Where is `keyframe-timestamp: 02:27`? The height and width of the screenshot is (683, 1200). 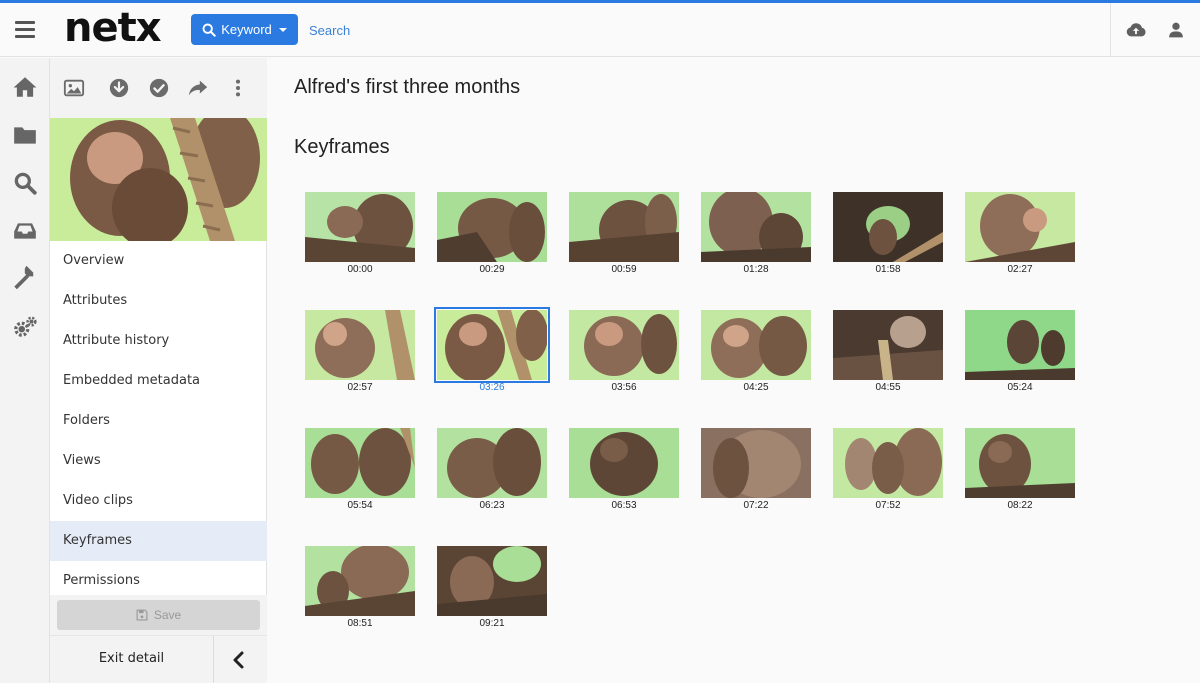
keyframe-timestamp: 02:27 is located at coordinates (1020, 269).